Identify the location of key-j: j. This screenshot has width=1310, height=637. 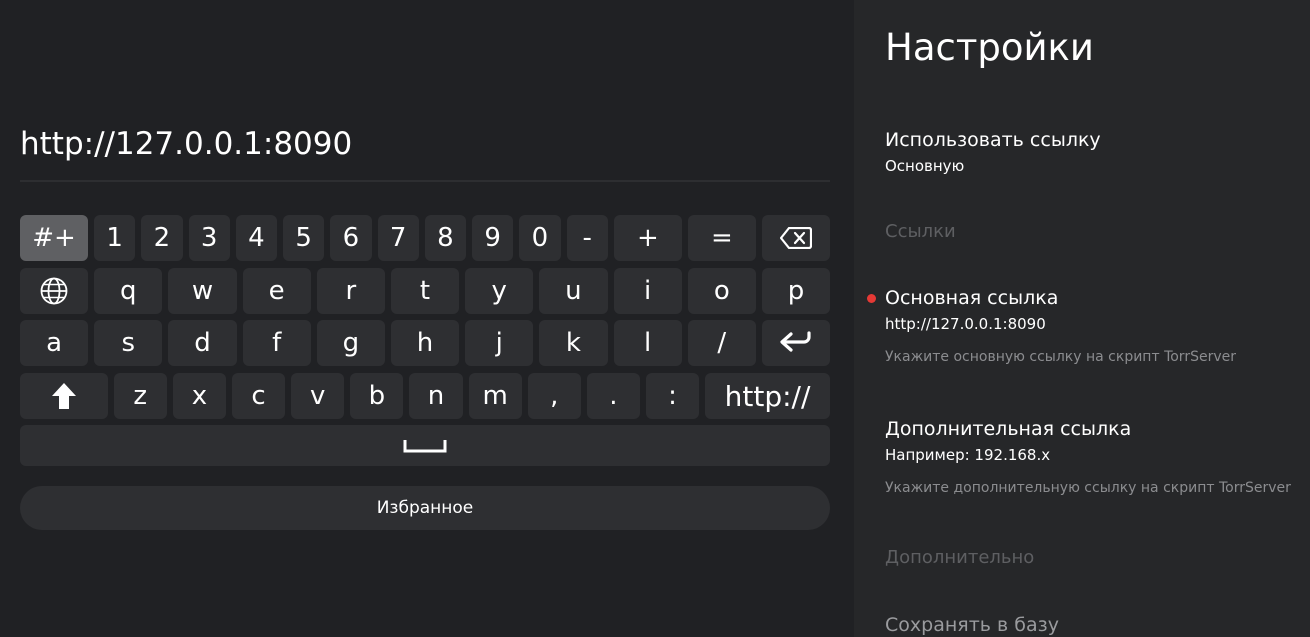
(499, 343).